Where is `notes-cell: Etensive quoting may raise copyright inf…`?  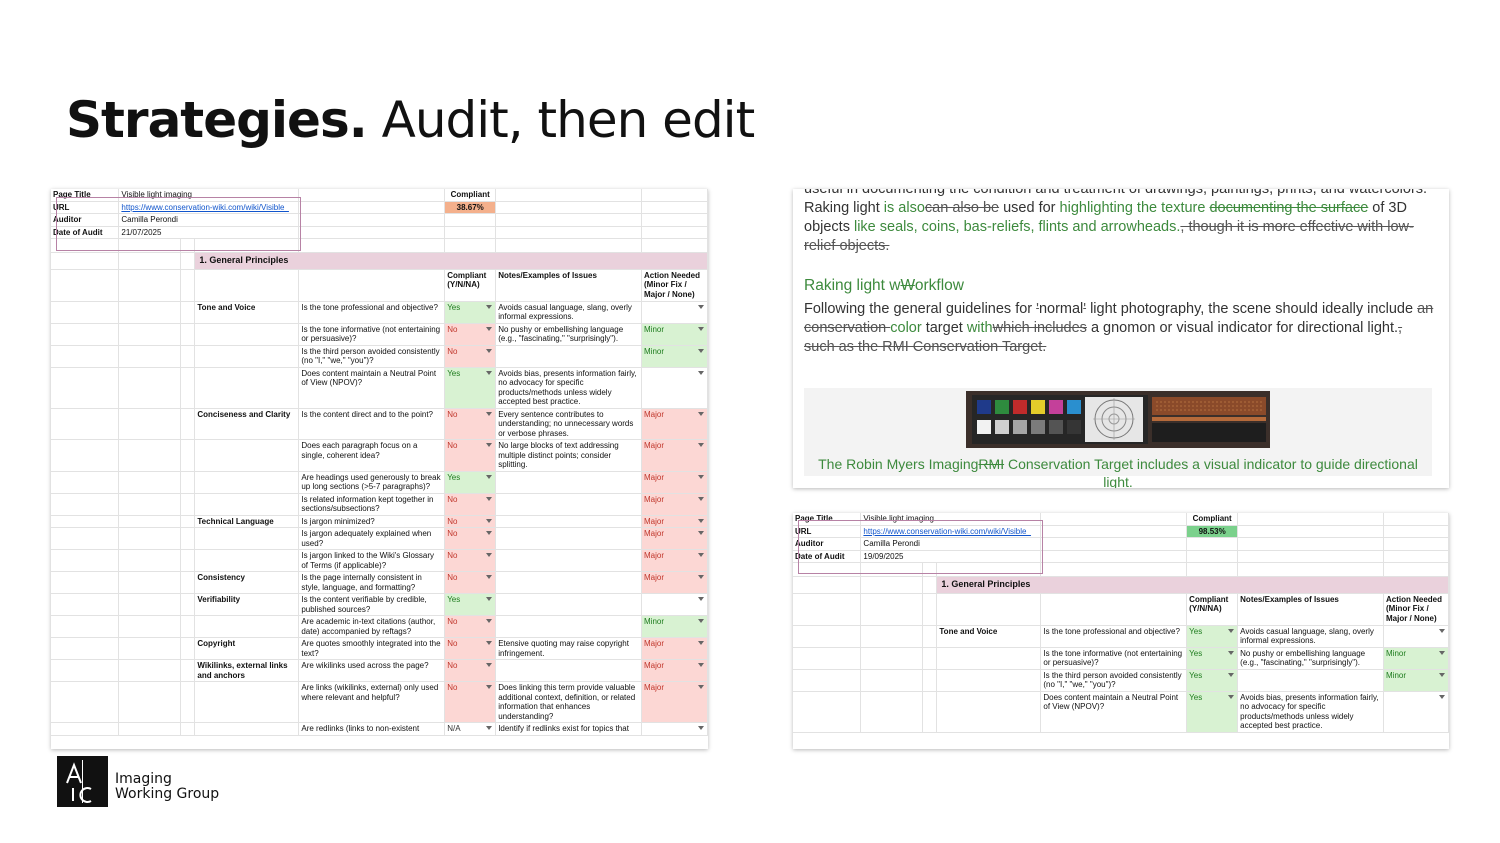 notes-cell: Etensive quoting may raise copyright inf… is located at coordinates (568, 648).